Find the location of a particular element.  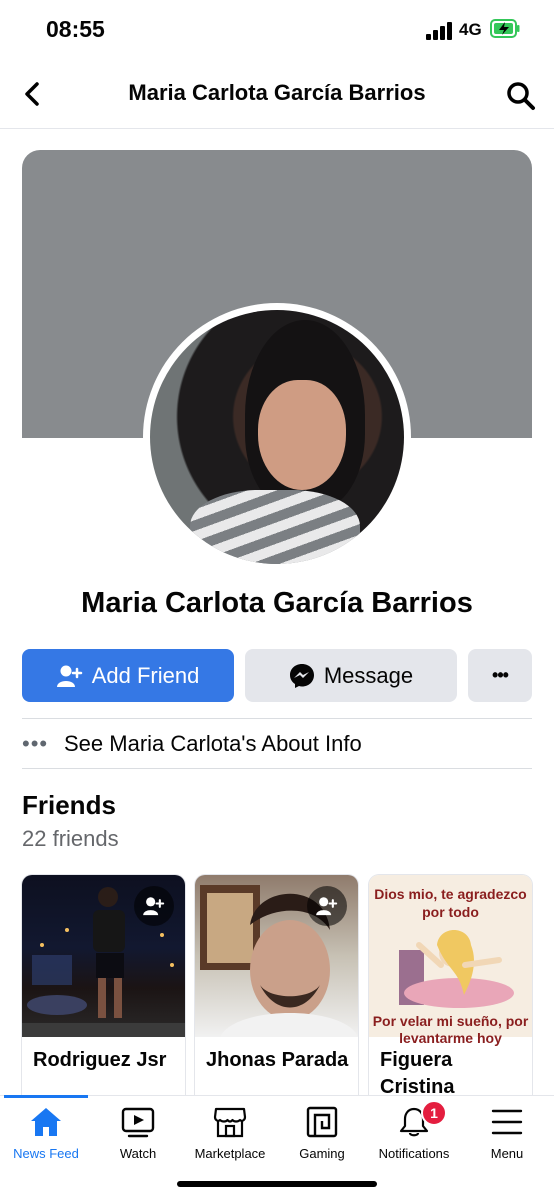

tab-label: Menu is located at coordinates (507, 1153).